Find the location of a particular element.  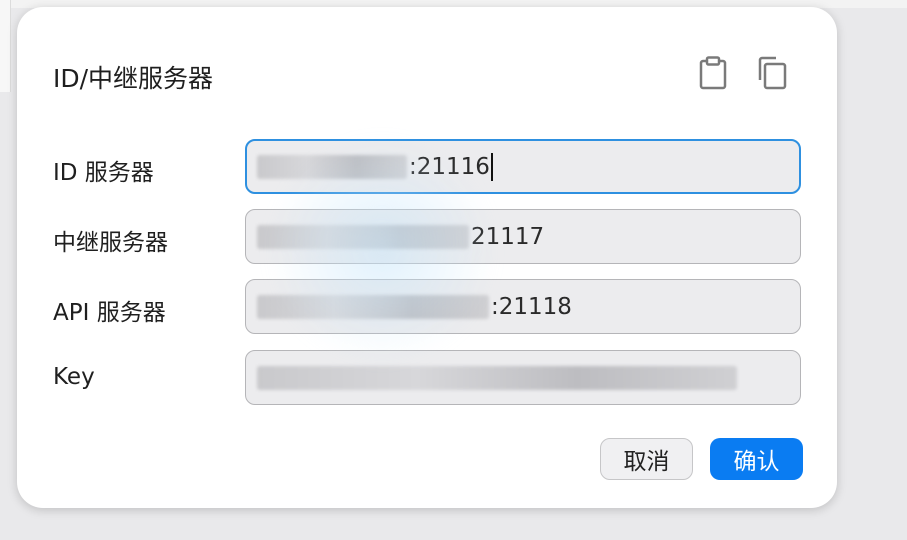

api-server-port: :21118 is located at coordinates (531, 306).